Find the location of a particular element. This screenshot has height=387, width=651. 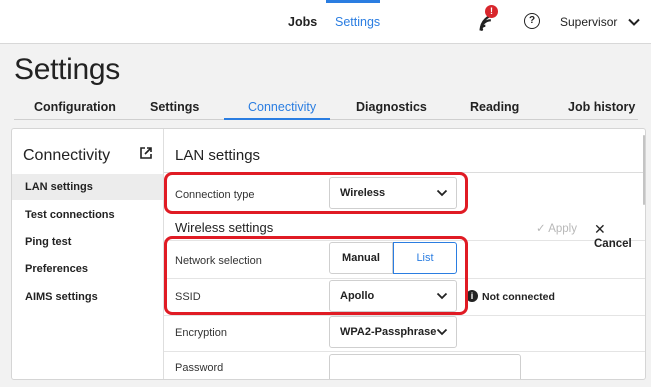

annotation-highlight-connection-type is located at coordinates (316, 193).